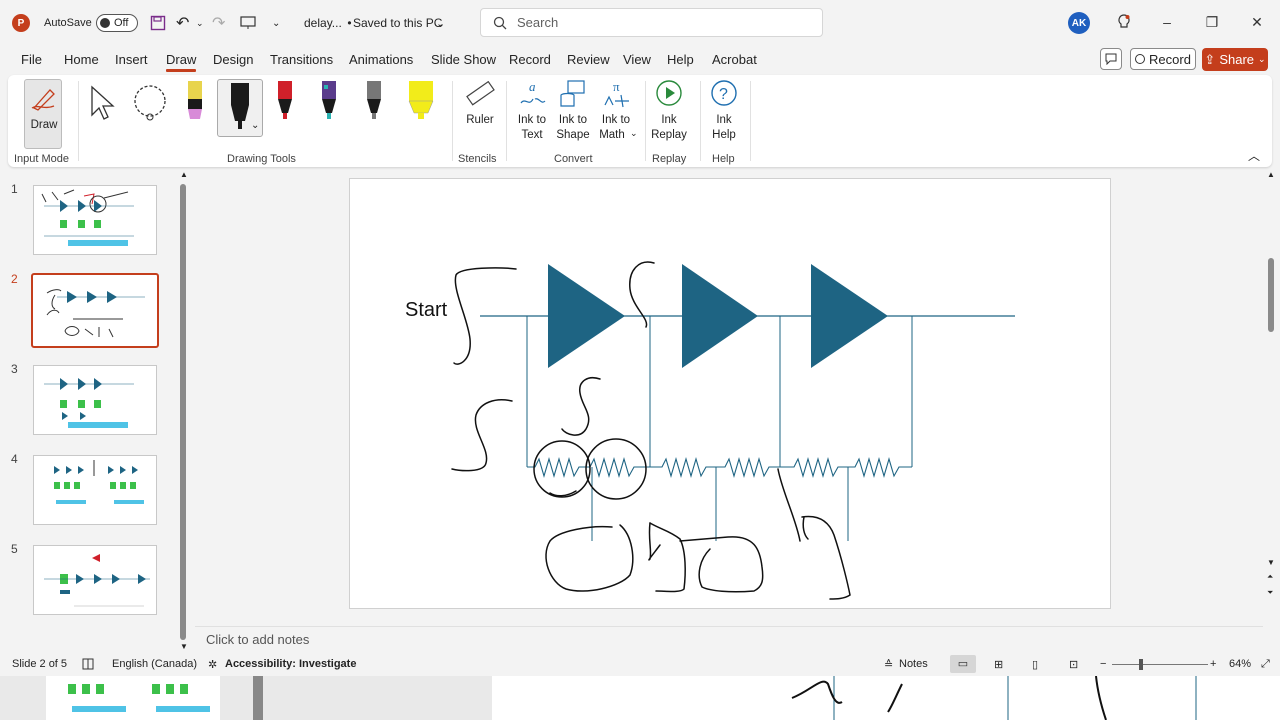 The height and width of the screenshot is (720, 1280). I want to click on title-dropdown-icon: ⌄, so click(440, 23).